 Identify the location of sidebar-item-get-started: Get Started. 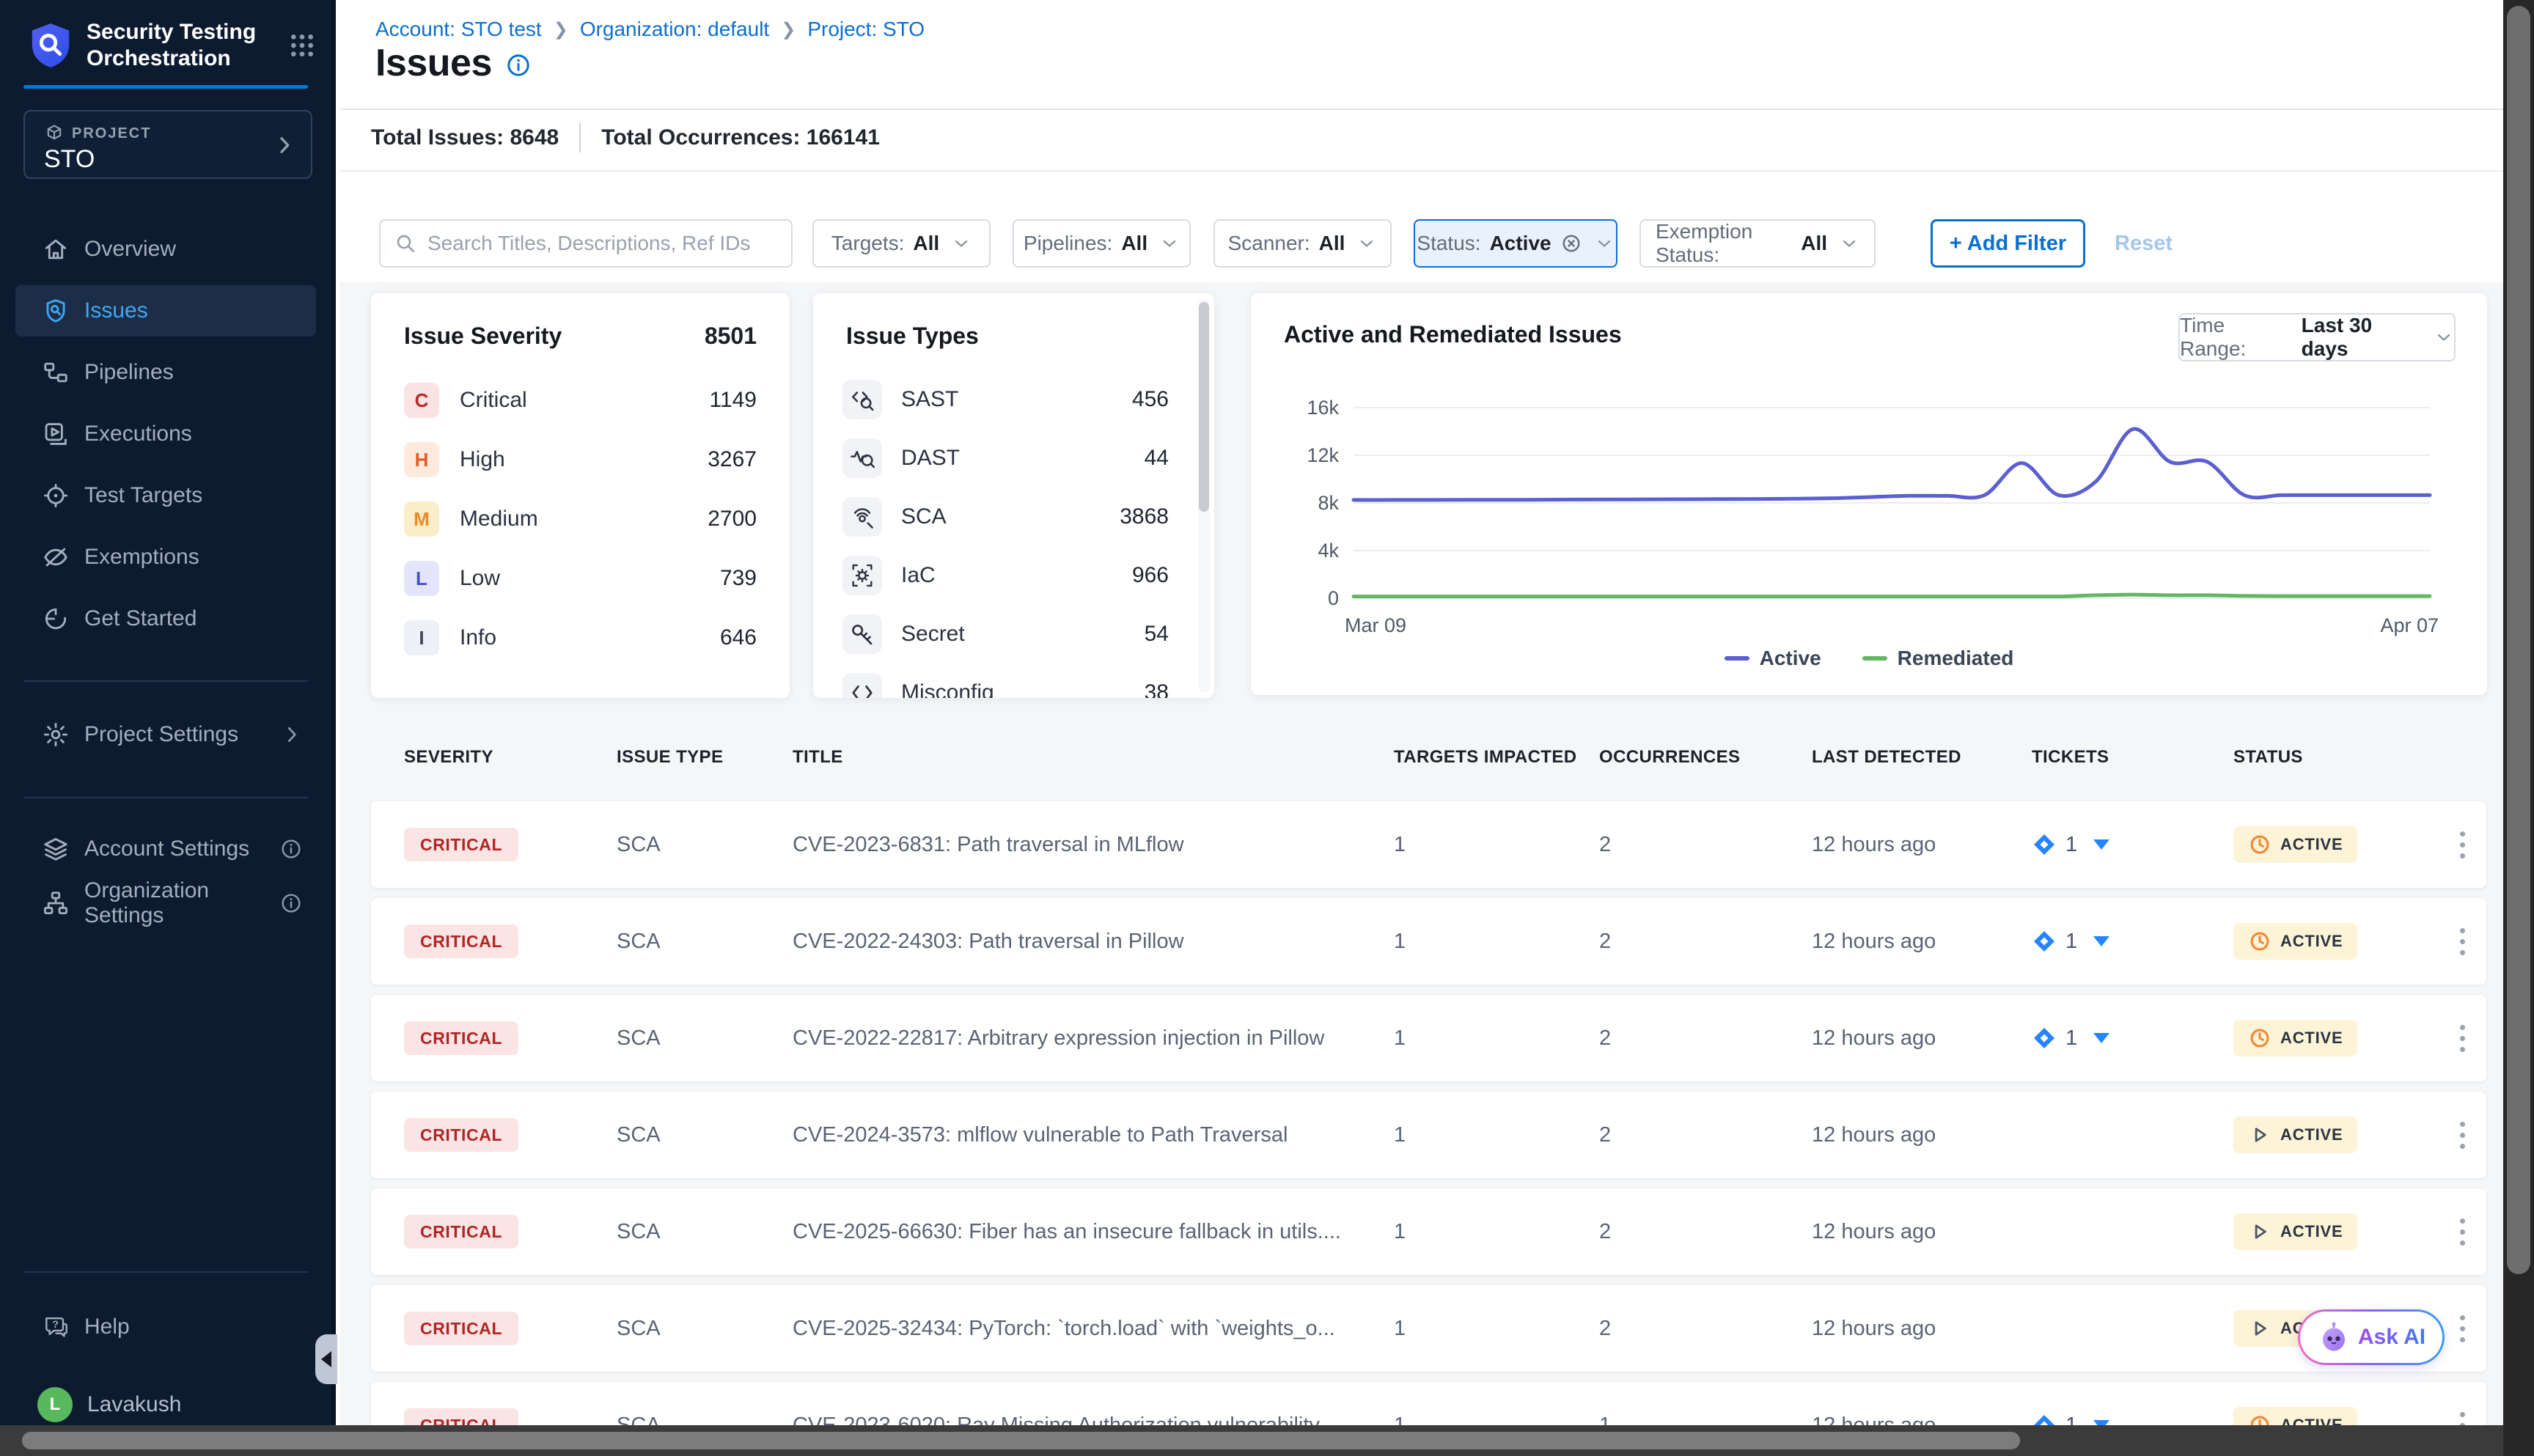
(165, 618).